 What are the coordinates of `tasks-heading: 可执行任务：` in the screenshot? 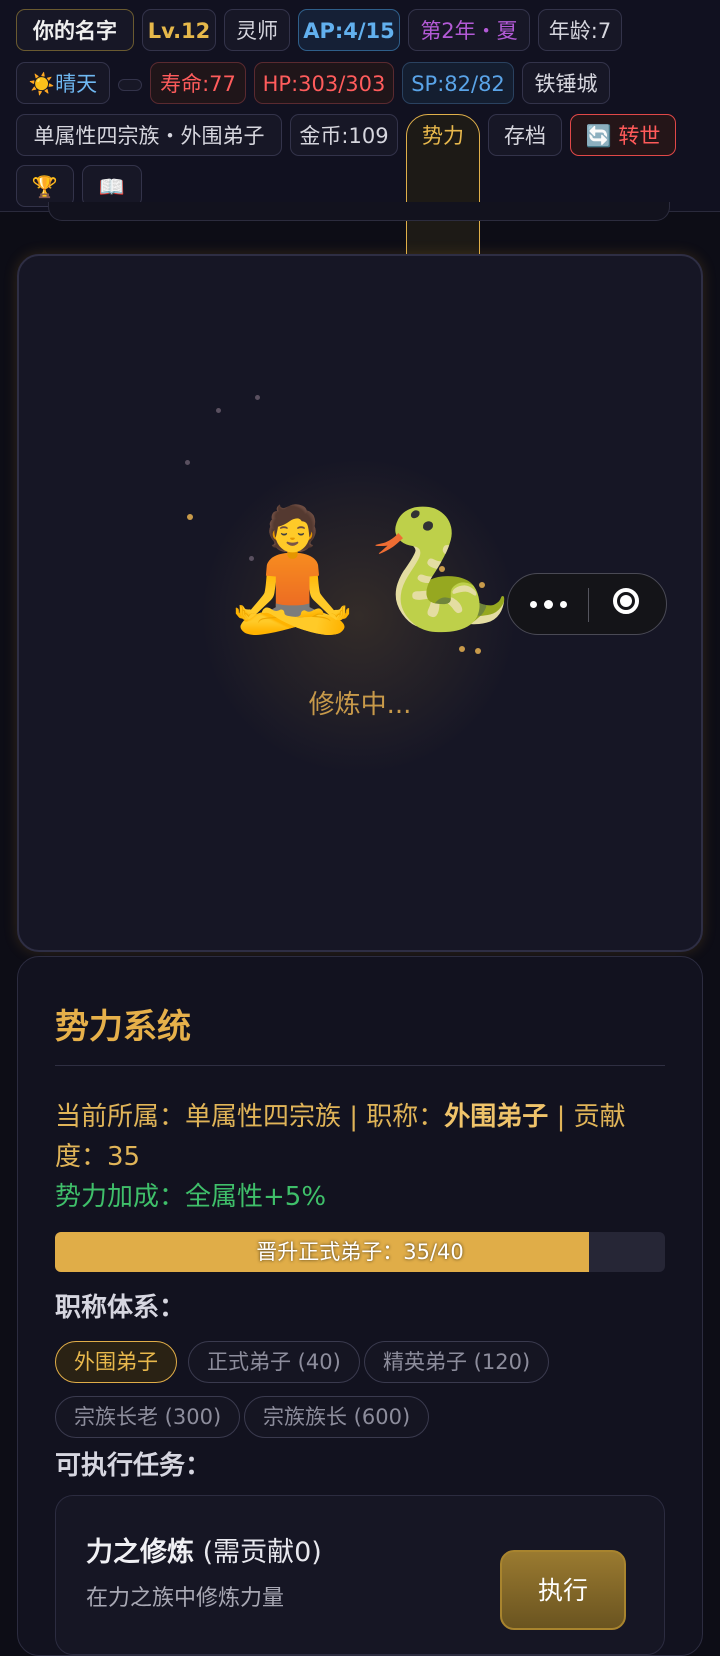 It's located at (133, 1466).